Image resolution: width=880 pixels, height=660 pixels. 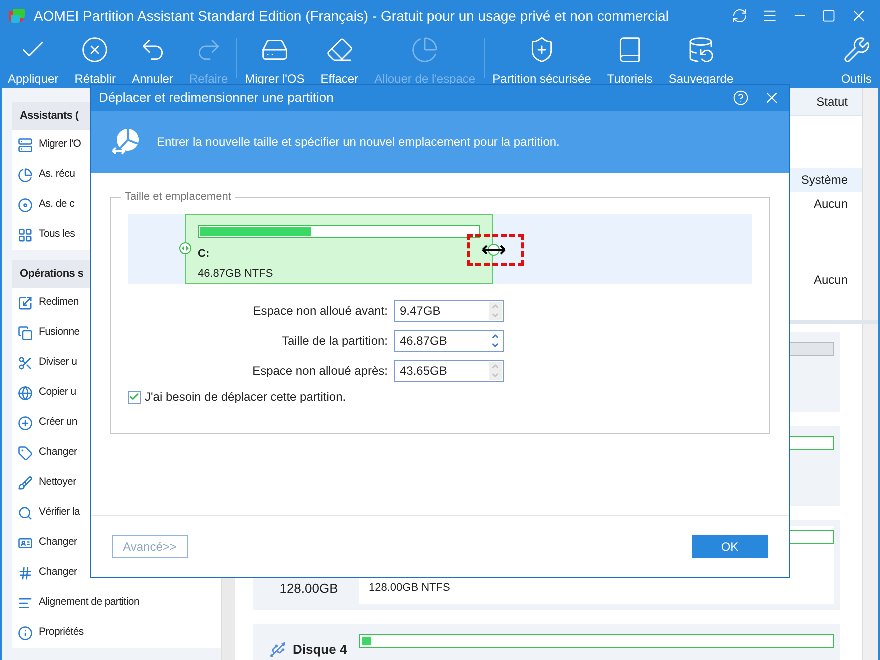 I want to click on move-checkbox: J'ai besoin de déplacer cette partition., so click(x=440, y=397).